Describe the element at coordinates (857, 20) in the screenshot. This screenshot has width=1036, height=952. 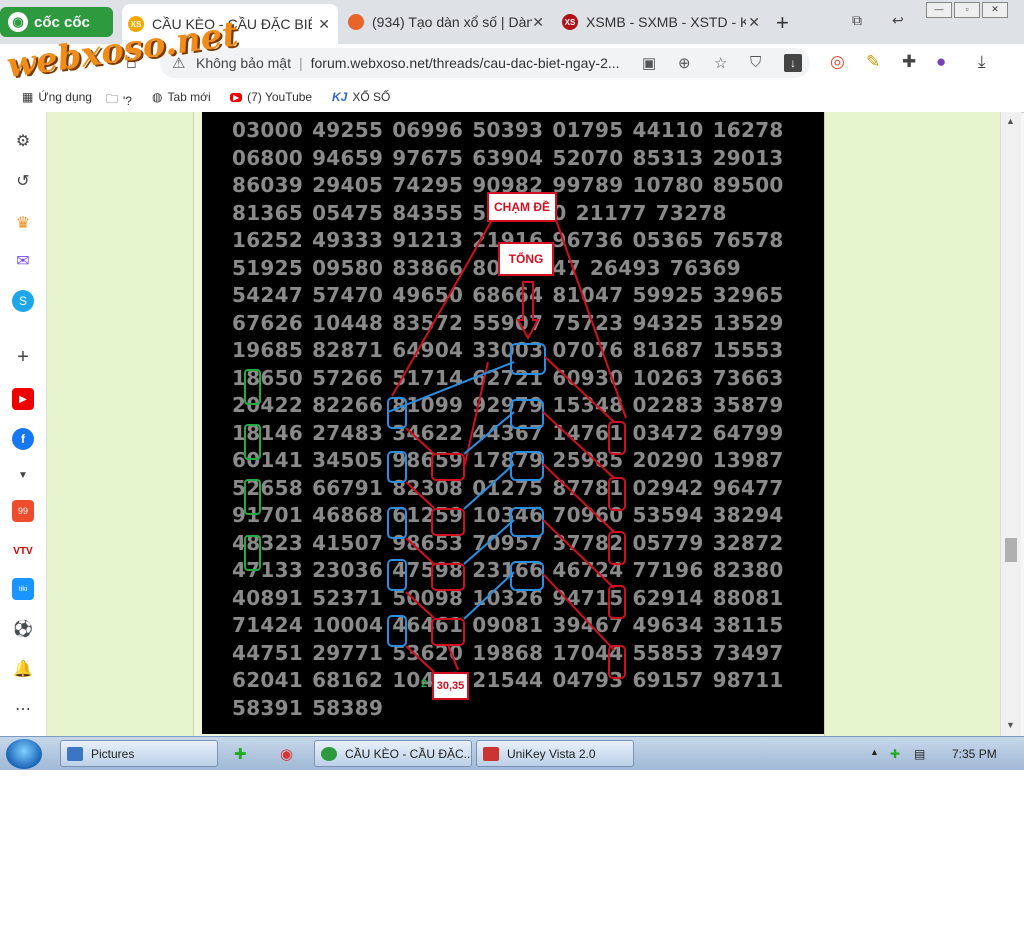
I see `tab-search-icon: ⧉` at that location.